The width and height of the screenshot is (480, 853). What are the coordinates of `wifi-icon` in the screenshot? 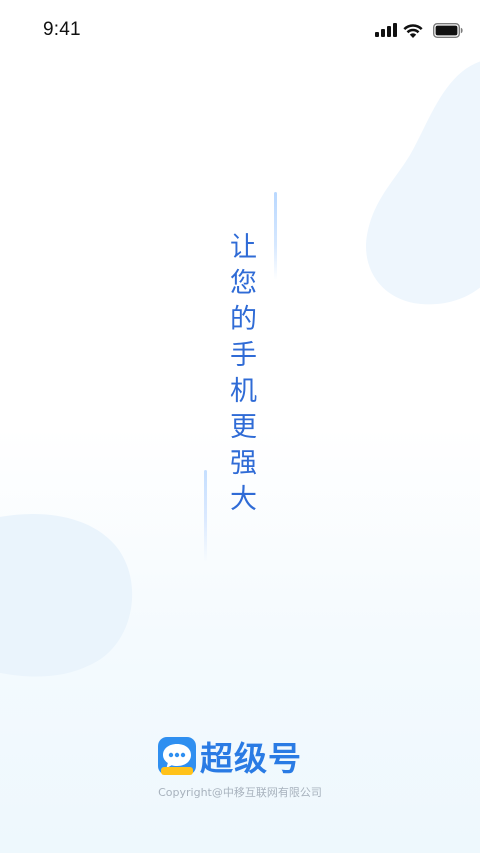 It's located at (413, 30).